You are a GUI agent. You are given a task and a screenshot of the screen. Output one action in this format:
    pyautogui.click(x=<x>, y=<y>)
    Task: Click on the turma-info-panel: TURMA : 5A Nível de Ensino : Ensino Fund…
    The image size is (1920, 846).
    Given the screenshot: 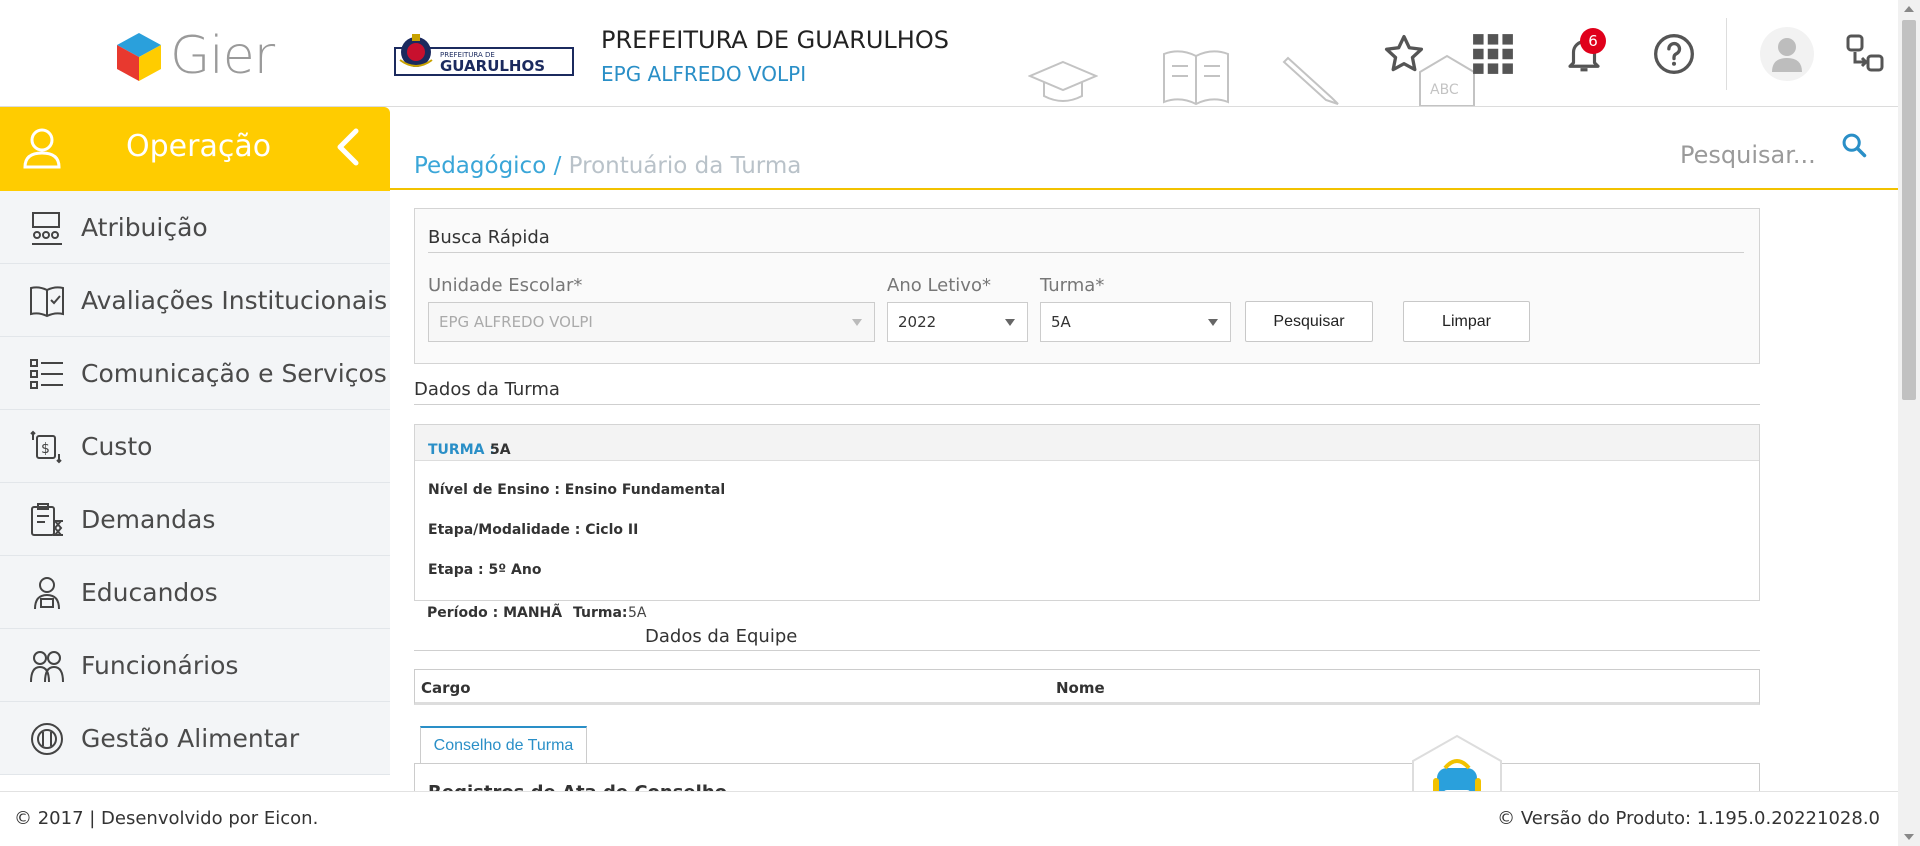 What is the action you would take?
    pyautogui.click(x=1087, y=512)
    